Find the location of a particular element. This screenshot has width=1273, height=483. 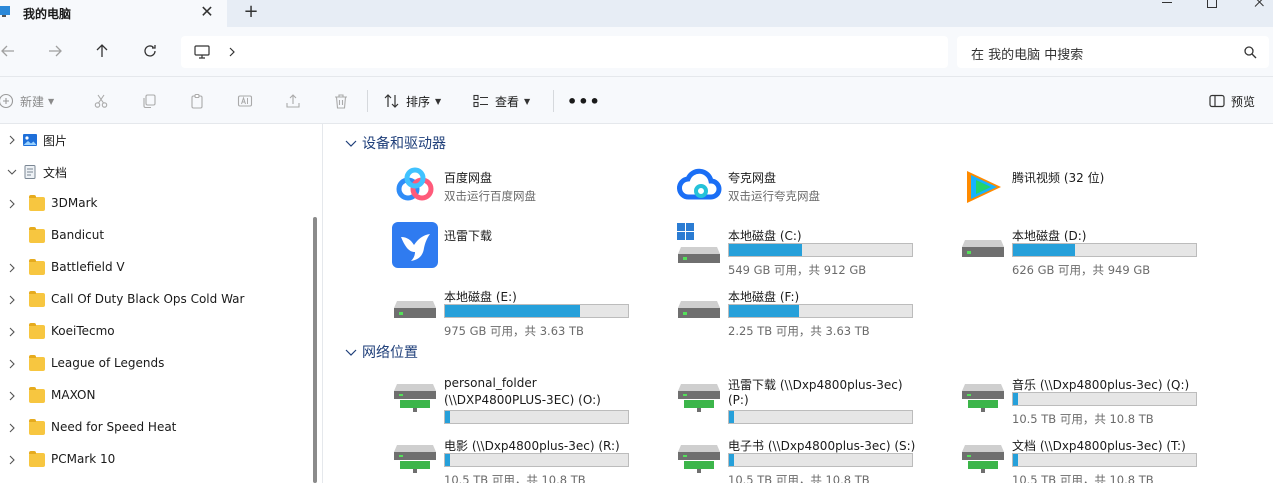

tab-bar: 我的电脑 ✕ + is located at coordinates (636, 13).